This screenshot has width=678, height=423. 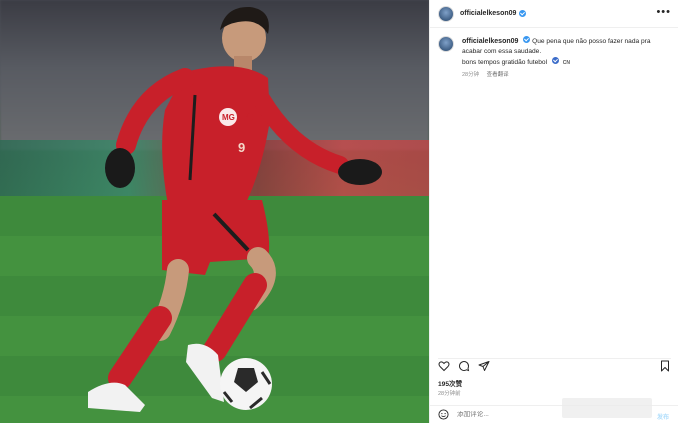 I want to click on post-time: 28分钟, so click(x=471, y=75).